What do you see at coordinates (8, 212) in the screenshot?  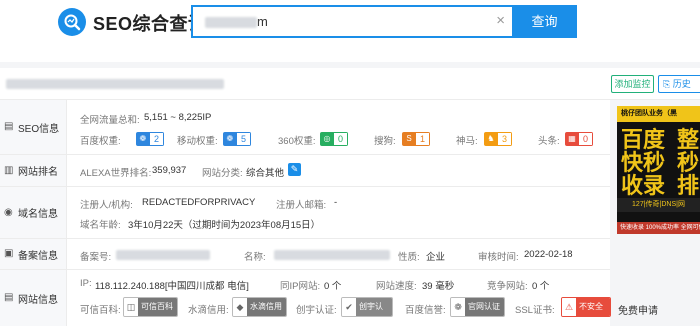 I see `globe-icon: ◉` at bounding box center [8, 212].